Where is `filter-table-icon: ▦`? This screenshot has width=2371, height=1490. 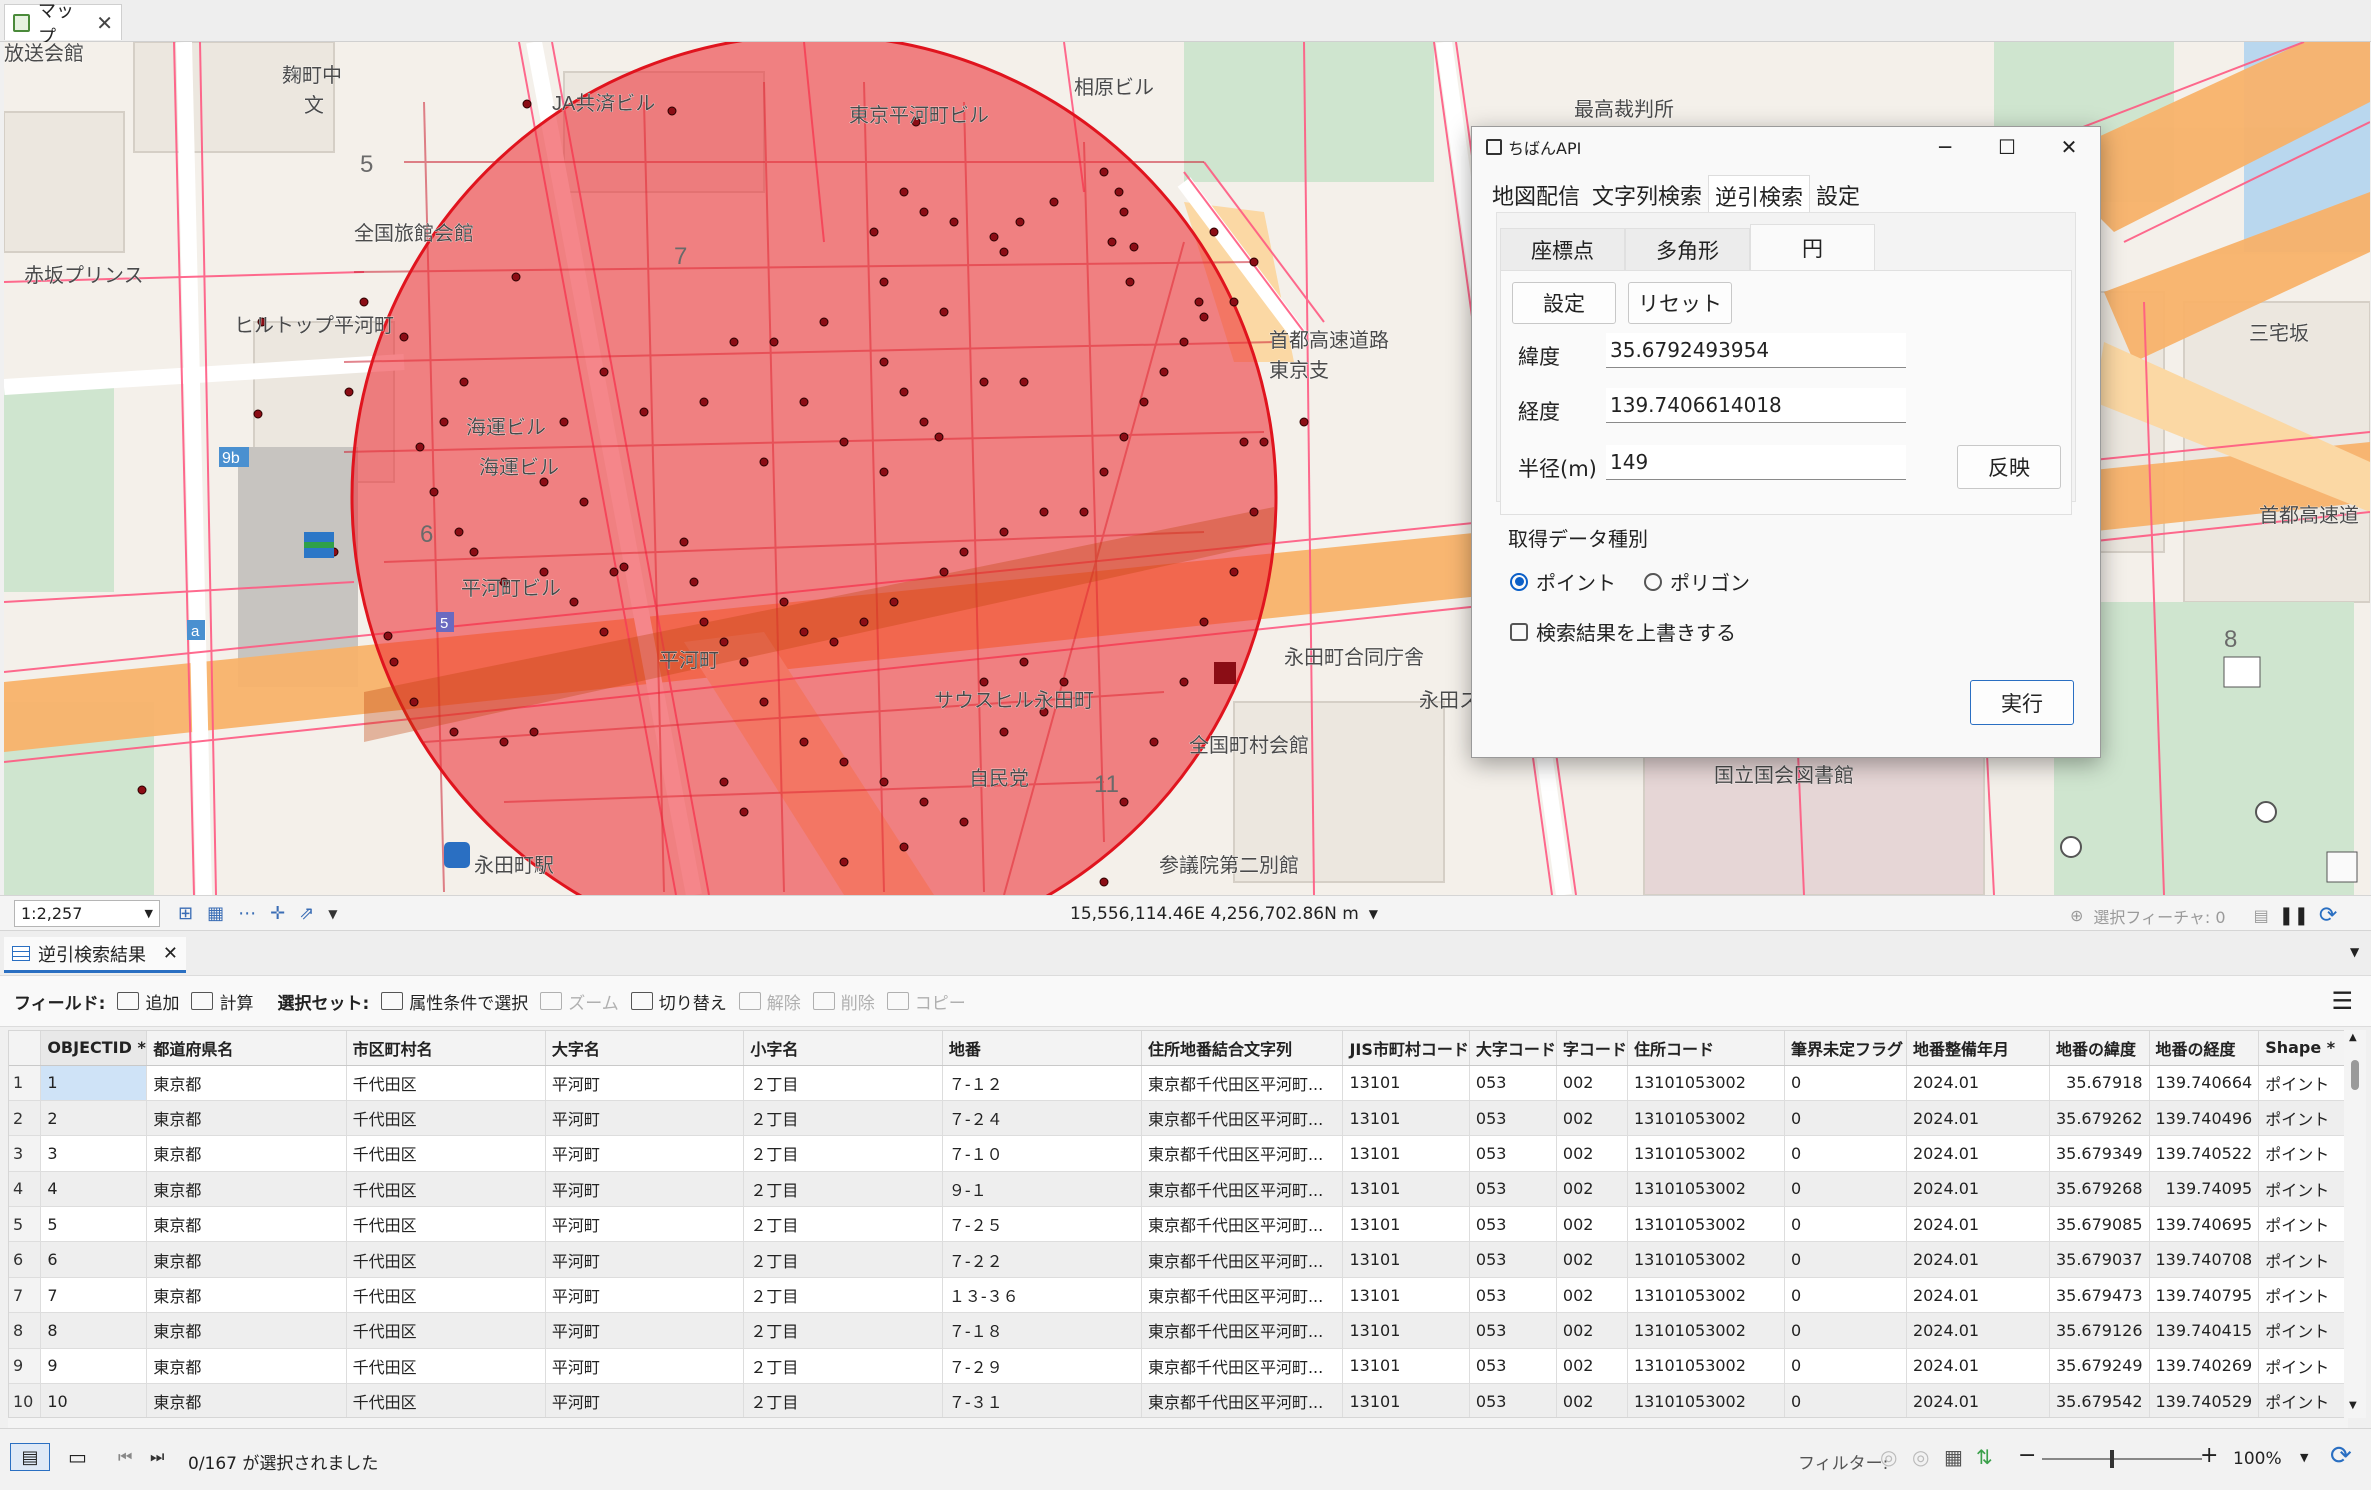 filter-table-icon: ▦ is located at coordinates (1953, 1457).